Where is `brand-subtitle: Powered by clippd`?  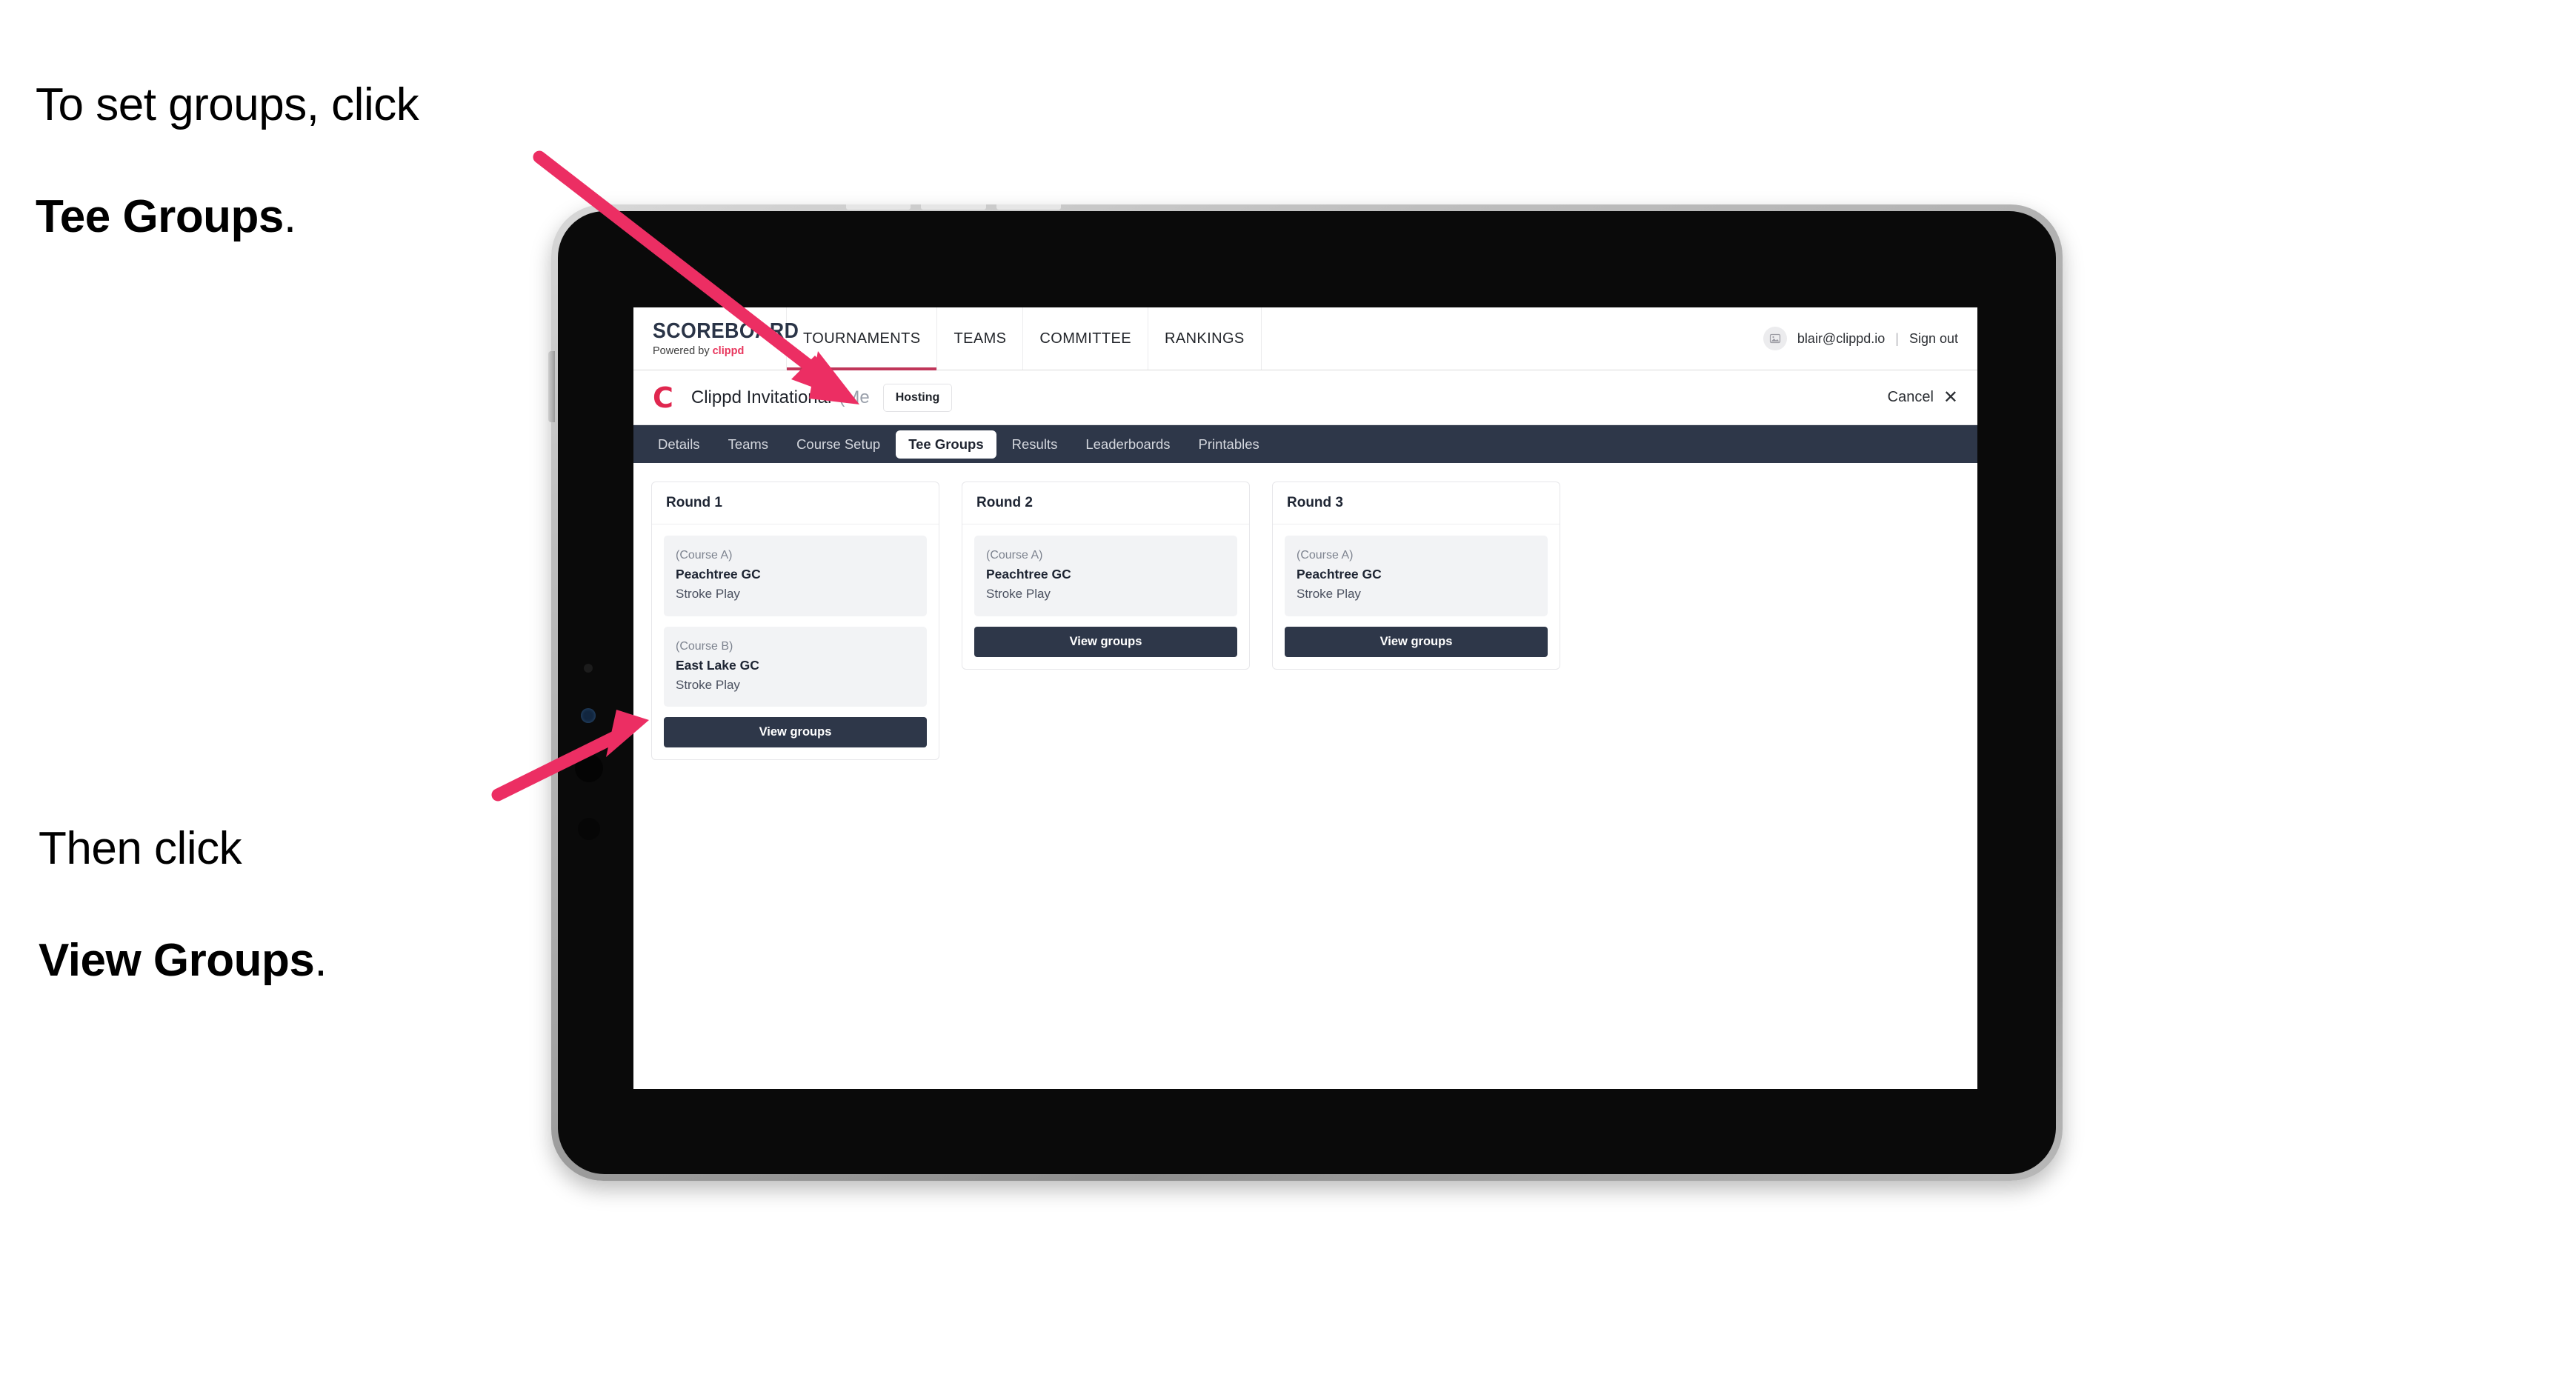
brand-subtitle: Powered by clippd is located at coordinates (719, 351).